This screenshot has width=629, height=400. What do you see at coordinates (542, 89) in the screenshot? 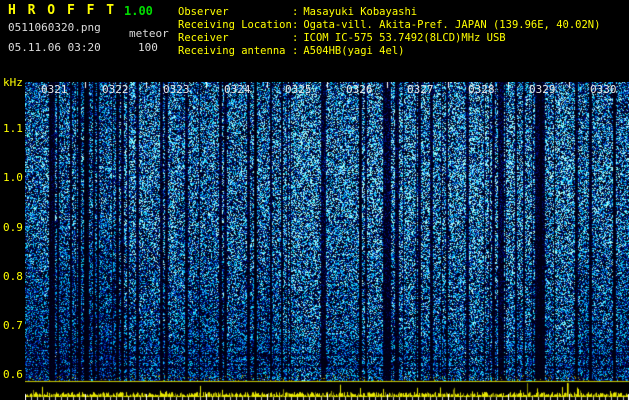
I see `time-tick-label: 0329` at bounding box center [542, 89].